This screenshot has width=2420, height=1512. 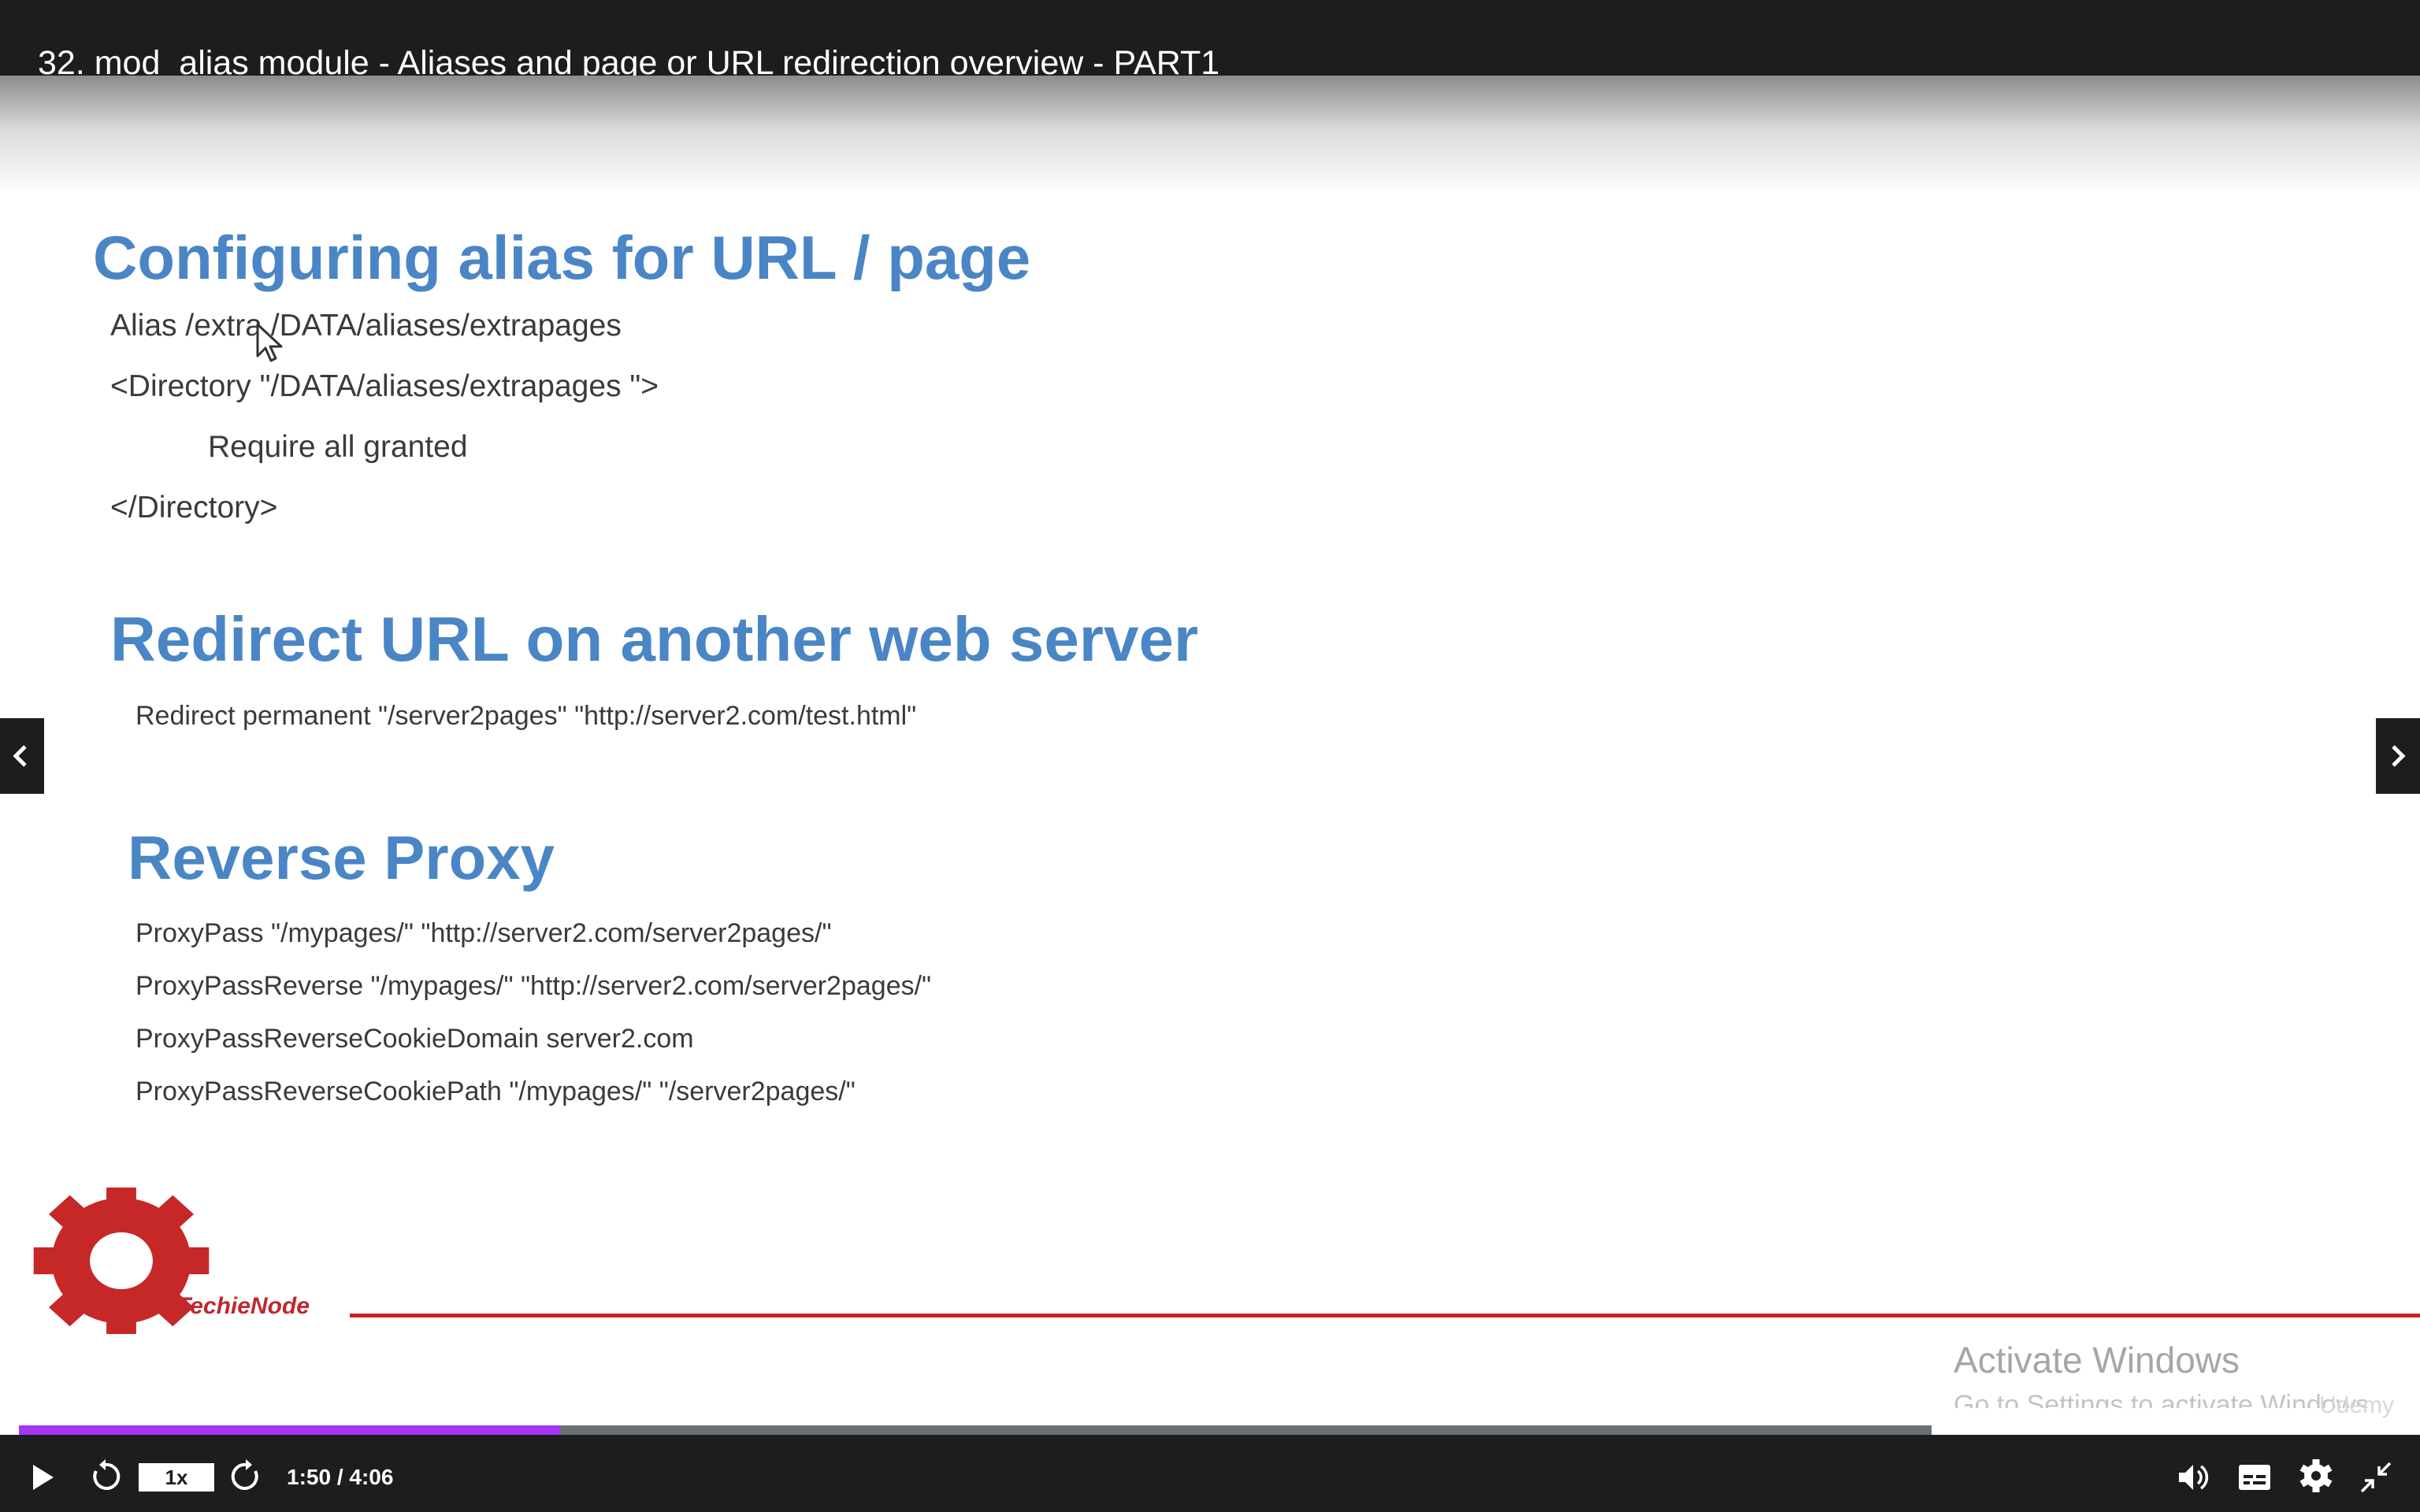 I want to click on udemy-watermark: Udemy, so click(x=2357, y=1405).